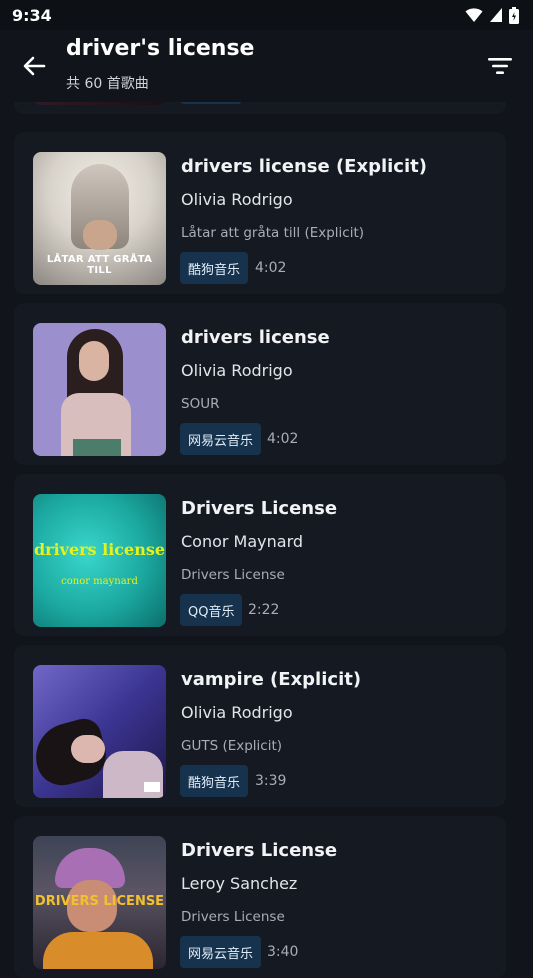  Describe the element at coordinates (514, 15) in the screenshot. I see `battery-icon` at that location.